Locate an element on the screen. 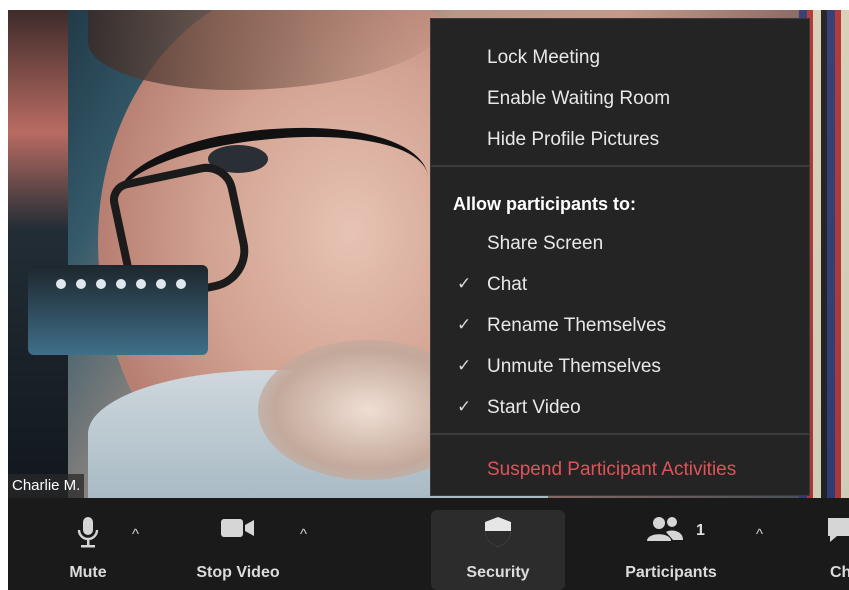 The width and height of the screenshot is (849, 590). menu-item-suspend-participant-activities: Suspend Participant Activities is located at coordinates (611, 470).